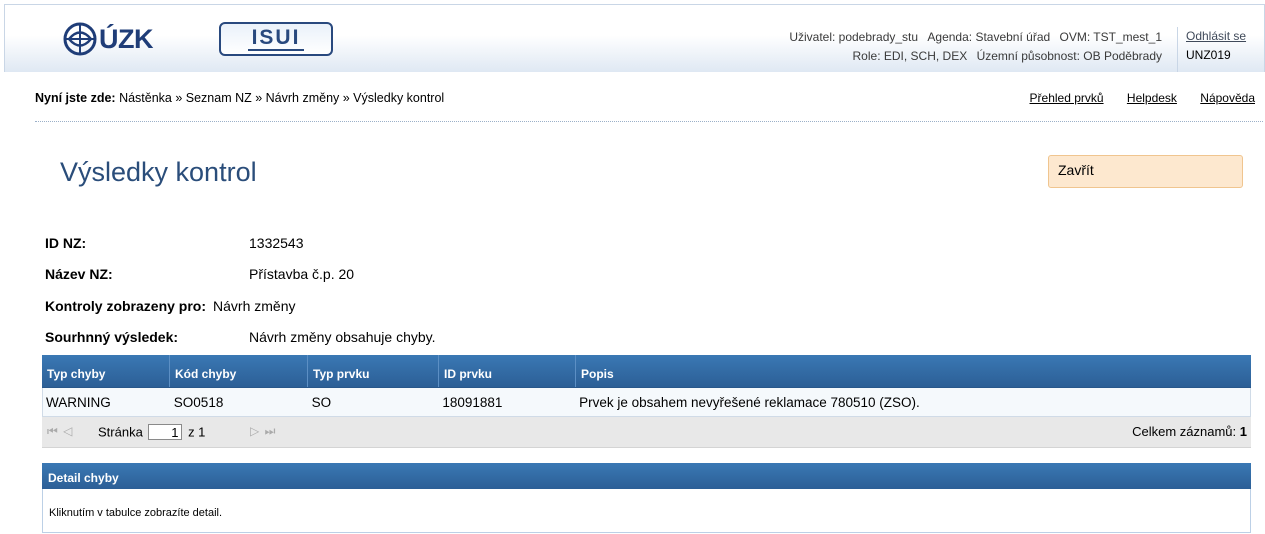 This screenshot has height=534, width=1265. What do you see at coordinates (646, 476) in the screenshot?
I see `error-detail-title: Detail chyby` at bounding box center [646, 476].